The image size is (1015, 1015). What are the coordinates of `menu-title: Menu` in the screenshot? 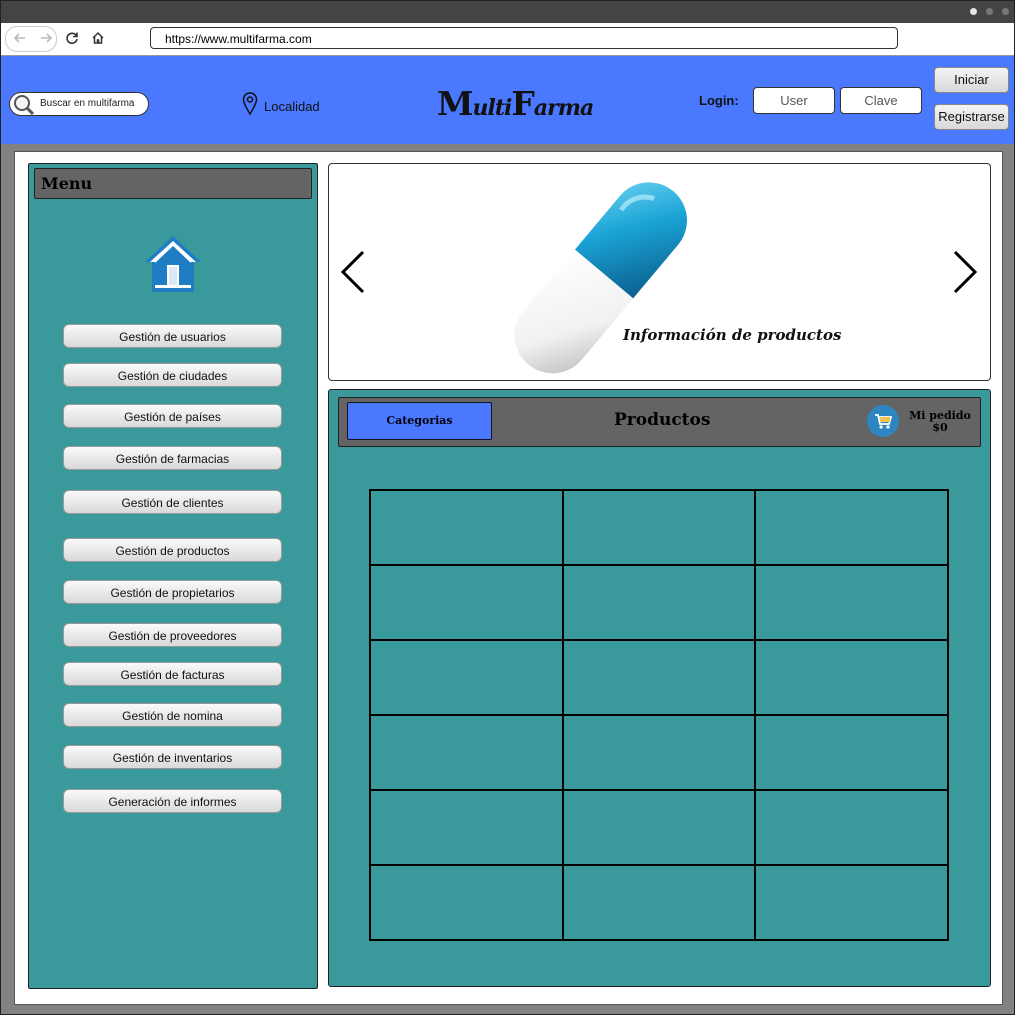 It's located at (67, 183).